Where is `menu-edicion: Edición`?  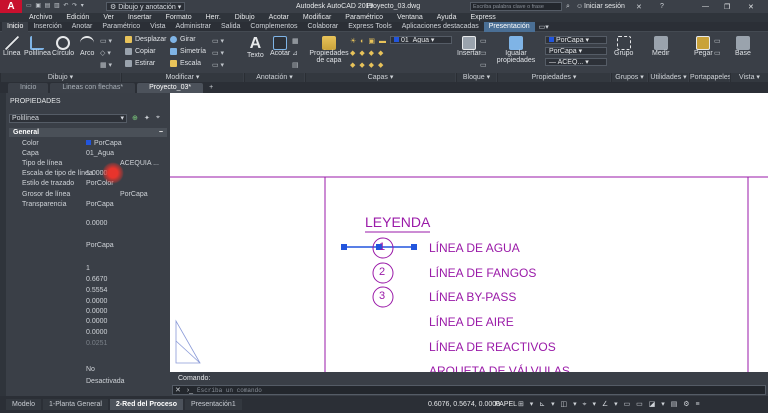
menu-edicion: Edición is located at coordinates (77, 17).